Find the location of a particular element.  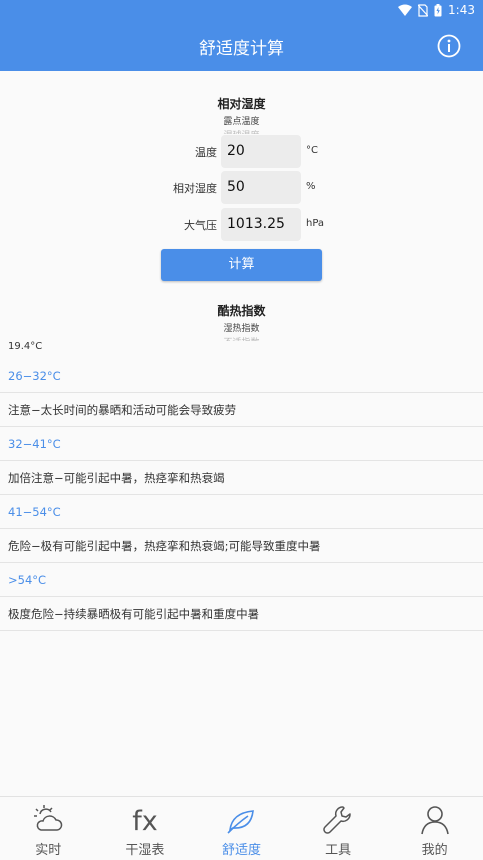

description-row: 加倍注意−可能引起中暑，热痉挛和热衰竭 is located at coordinates (241, 478).